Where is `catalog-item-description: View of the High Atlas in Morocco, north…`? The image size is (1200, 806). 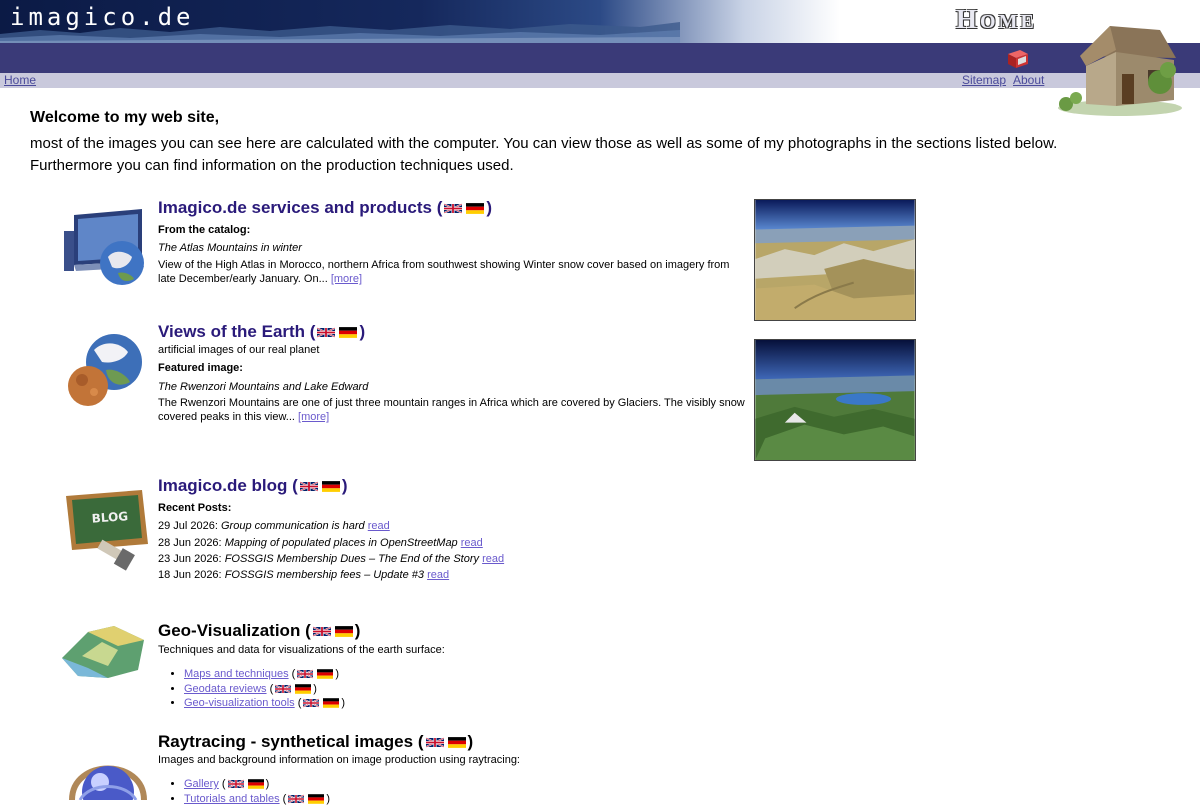
catalog-item-description: View of the High Atlas in Morocco, north… is located at coordinates (450, 272).